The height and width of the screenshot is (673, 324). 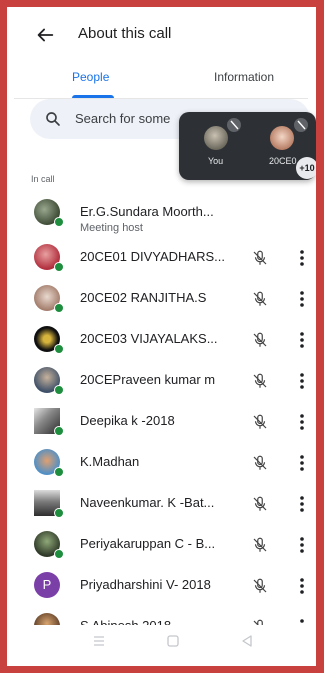 What do you see at coordinates (47, 585) in the screenshot?
I see `avatar-initial: P` at bounding box center [47, 585].